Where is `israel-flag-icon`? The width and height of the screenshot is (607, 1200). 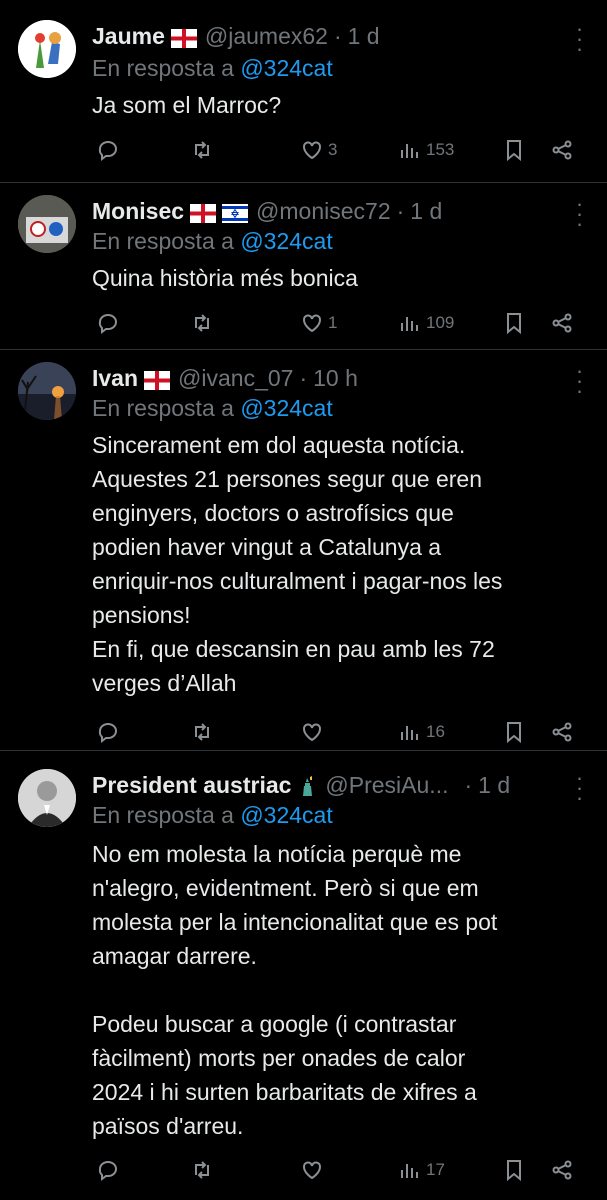
israel-flag-icon is located at coordinates (235, 212).